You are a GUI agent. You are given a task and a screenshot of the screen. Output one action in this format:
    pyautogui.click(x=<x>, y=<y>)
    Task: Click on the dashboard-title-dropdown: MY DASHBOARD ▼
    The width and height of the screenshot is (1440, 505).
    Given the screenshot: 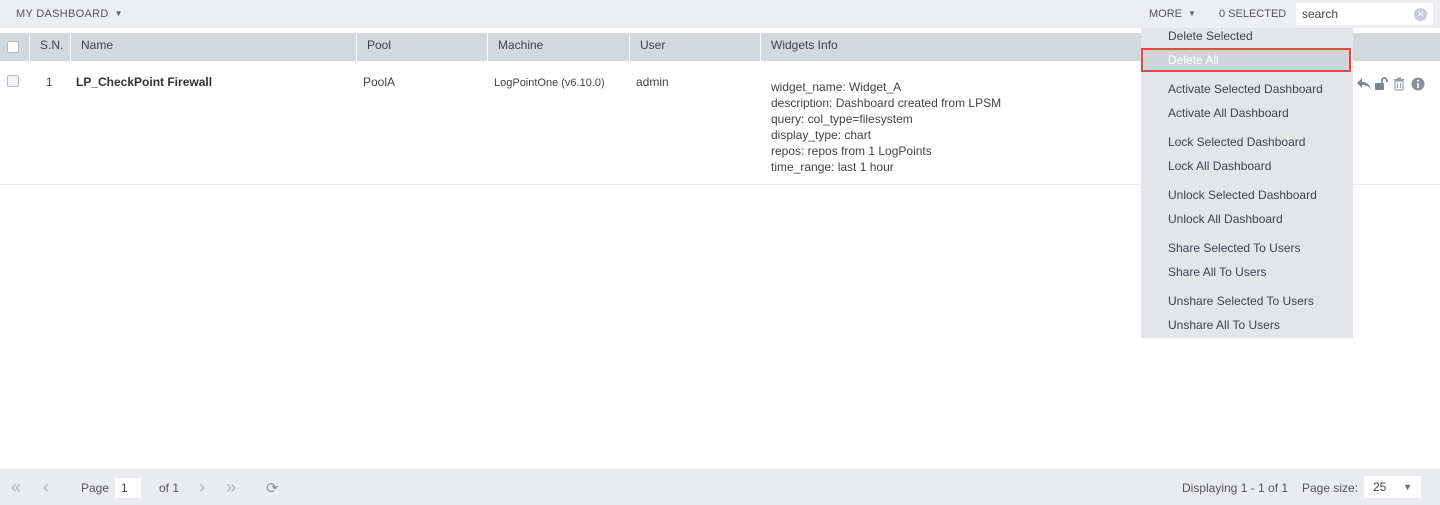 What is the action you would take?
    pyautogui.click(x=69, y=14)
    